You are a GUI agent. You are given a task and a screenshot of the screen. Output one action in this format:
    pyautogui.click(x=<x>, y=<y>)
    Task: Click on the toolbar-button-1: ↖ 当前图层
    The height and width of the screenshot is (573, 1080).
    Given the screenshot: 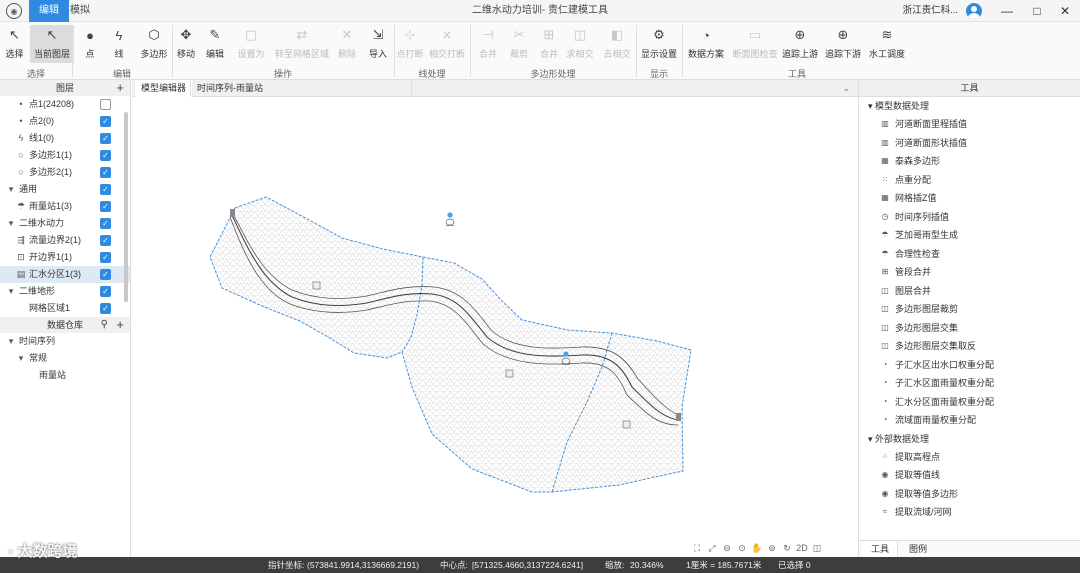 What is the action you would take?
    pyautogui.click(x=52, y=44)
    